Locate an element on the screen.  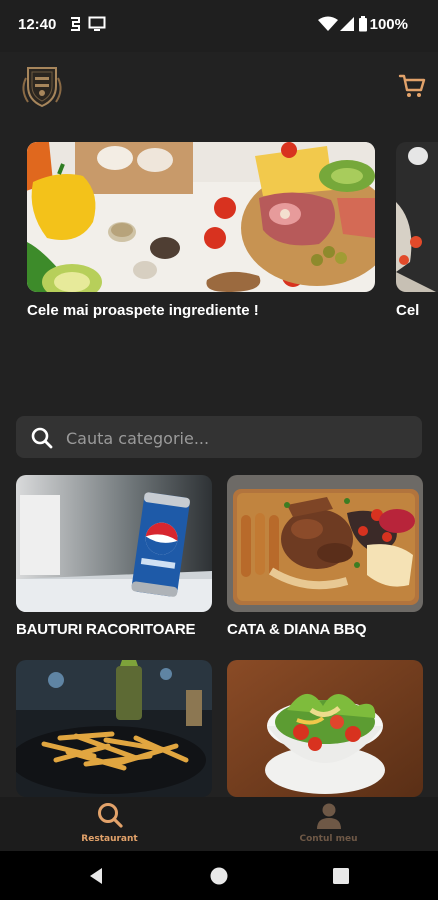
carousel-slide: Cel is located at coordinates (417, 230).